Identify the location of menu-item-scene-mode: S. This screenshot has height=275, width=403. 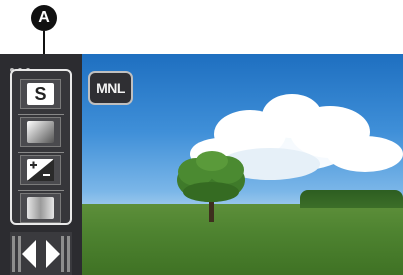
(40, 94).